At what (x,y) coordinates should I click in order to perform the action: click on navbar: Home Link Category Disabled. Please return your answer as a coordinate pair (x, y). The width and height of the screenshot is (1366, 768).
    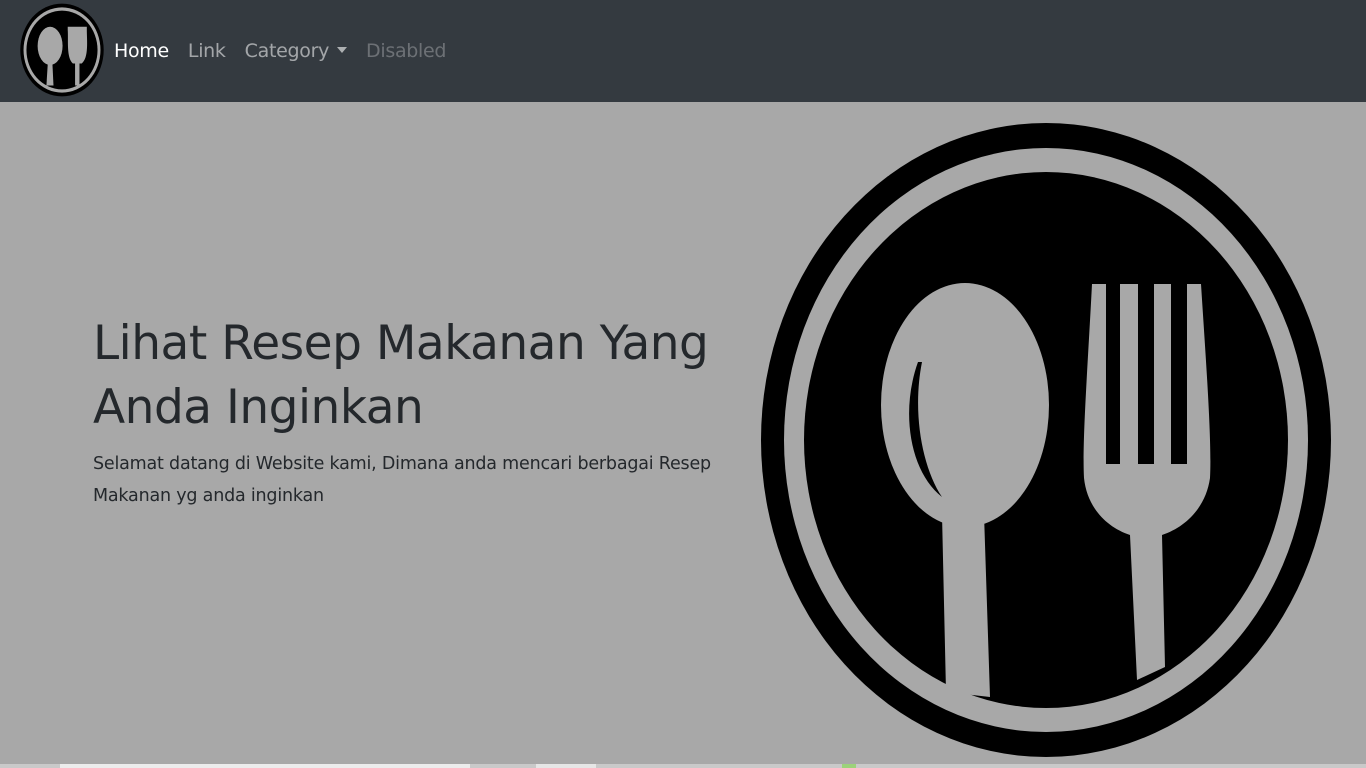
    Looking at the image, I should click on (683, 51).